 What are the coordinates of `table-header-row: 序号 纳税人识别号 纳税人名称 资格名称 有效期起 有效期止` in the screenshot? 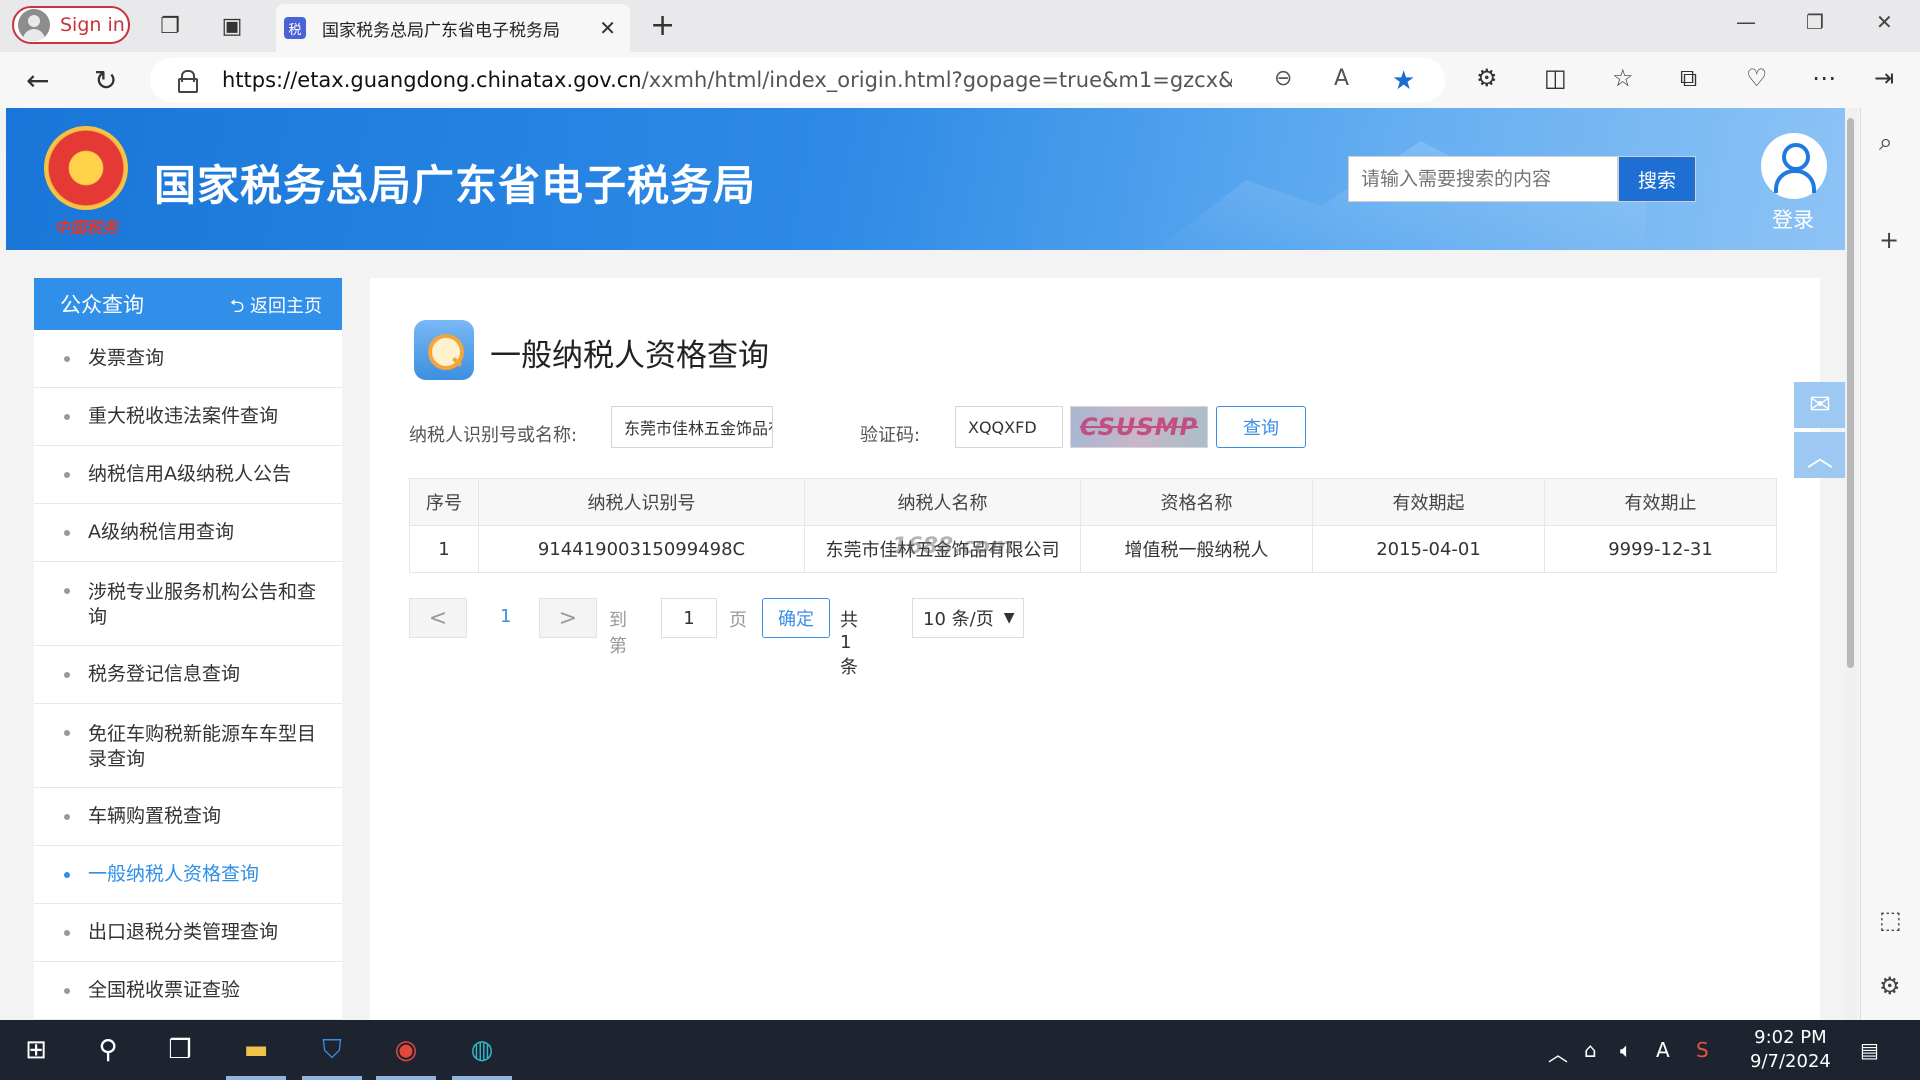 It's located at (1093, 502).